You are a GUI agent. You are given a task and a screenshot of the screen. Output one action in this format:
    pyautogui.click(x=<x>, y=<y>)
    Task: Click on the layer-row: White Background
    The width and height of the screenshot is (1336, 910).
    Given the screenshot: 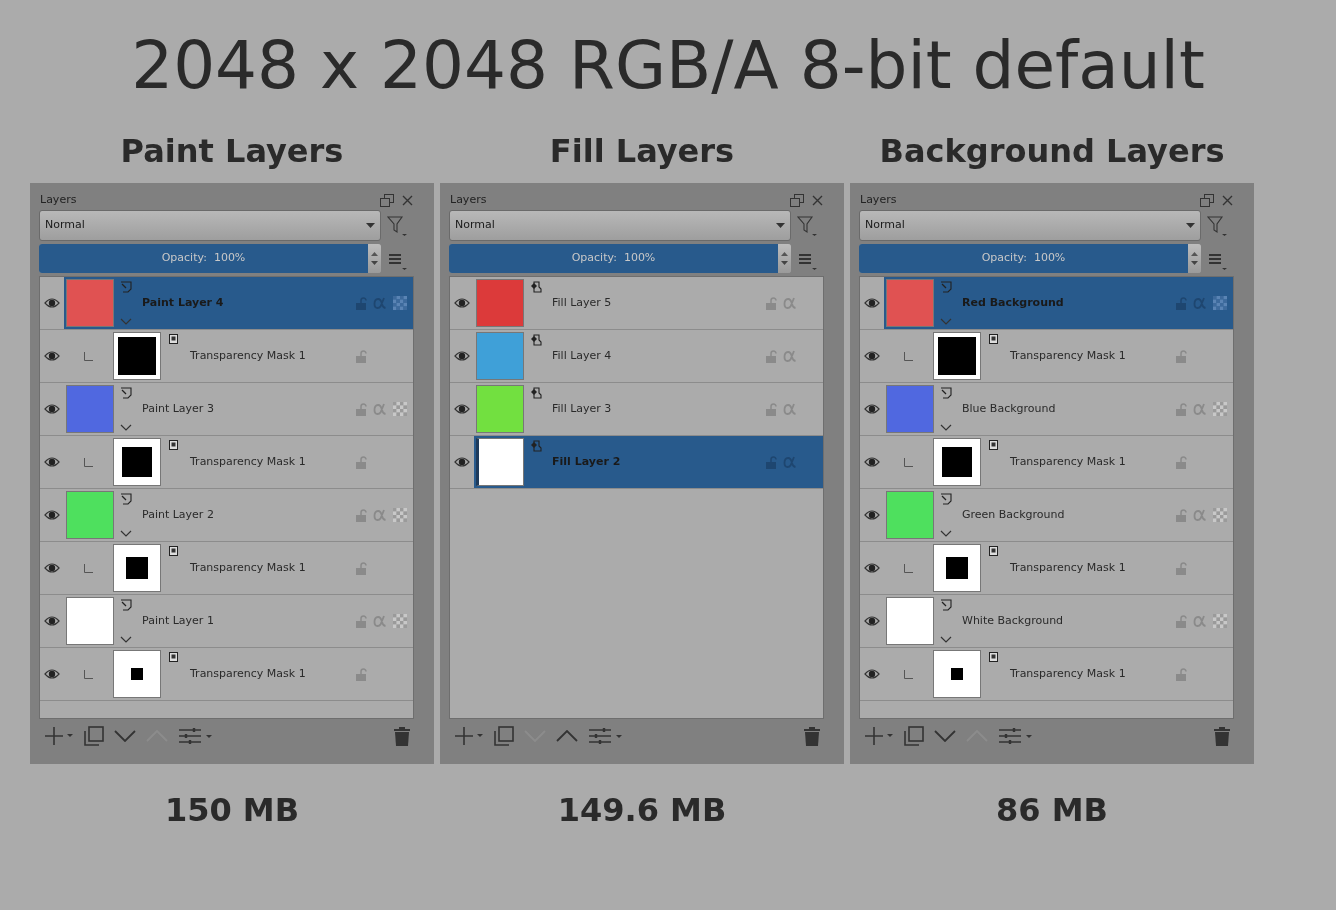 What is the action you would take?
    pyautogui.click(x=1046, y=621)
    